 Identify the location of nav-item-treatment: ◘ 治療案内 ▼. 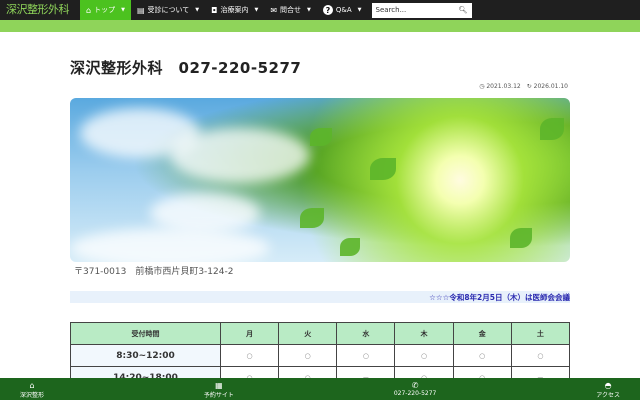
(234, 10).